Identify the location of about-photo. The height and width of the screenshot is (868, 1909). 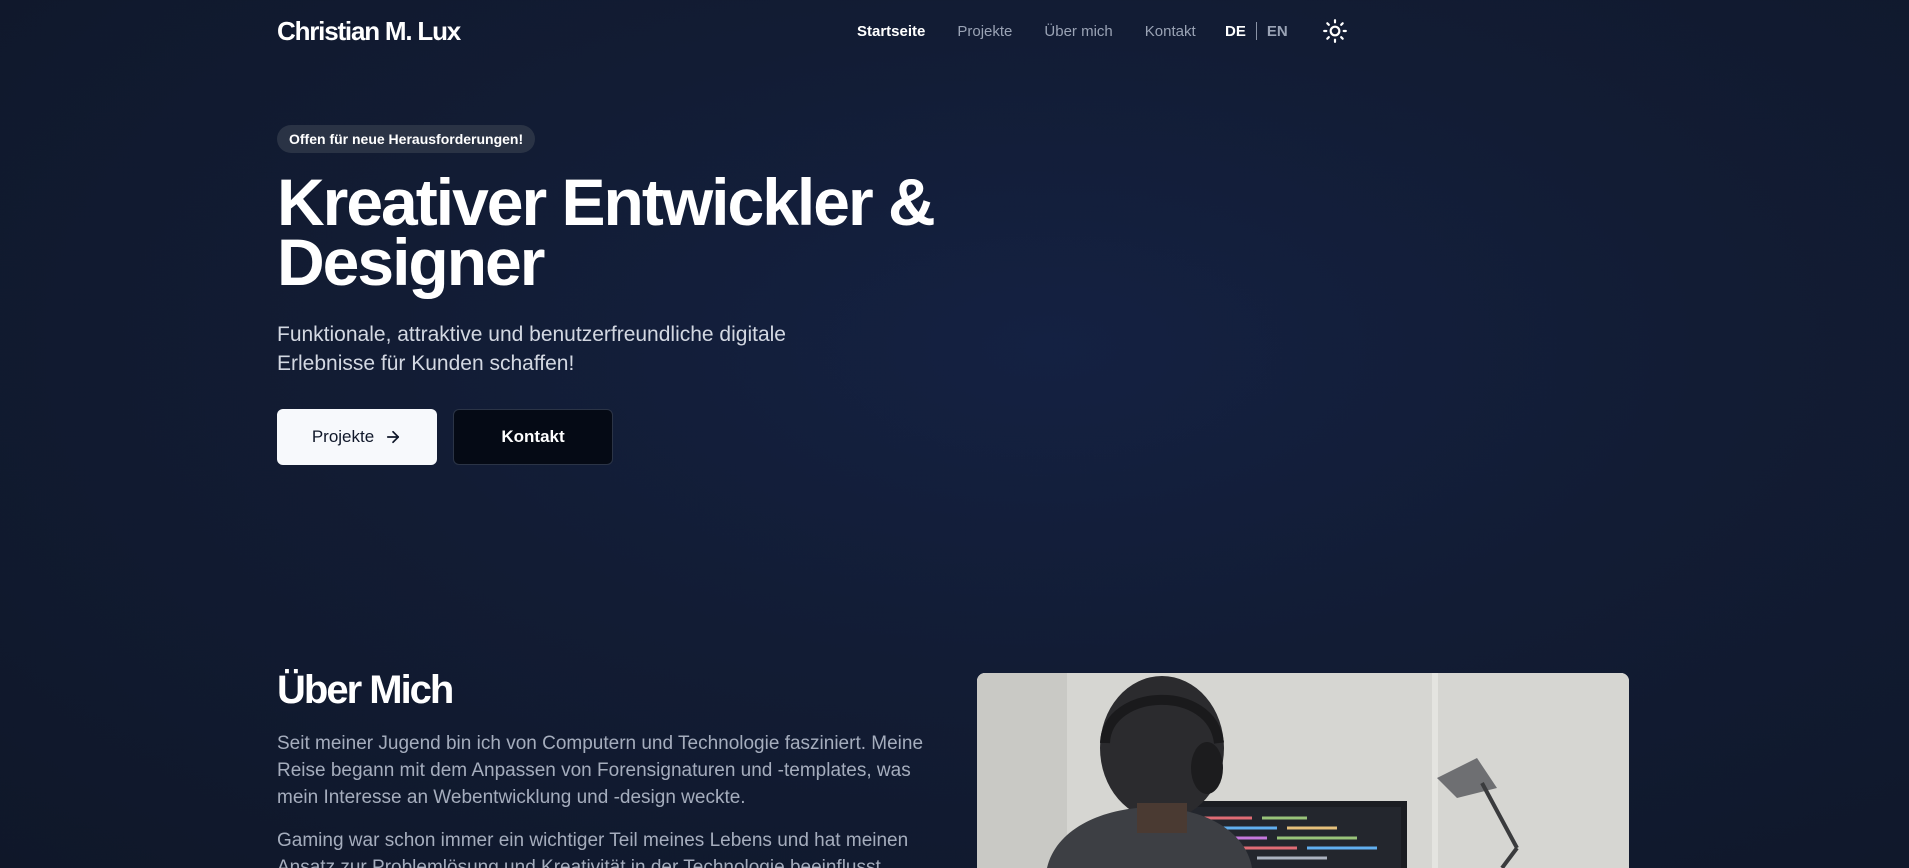
(1303, 770).